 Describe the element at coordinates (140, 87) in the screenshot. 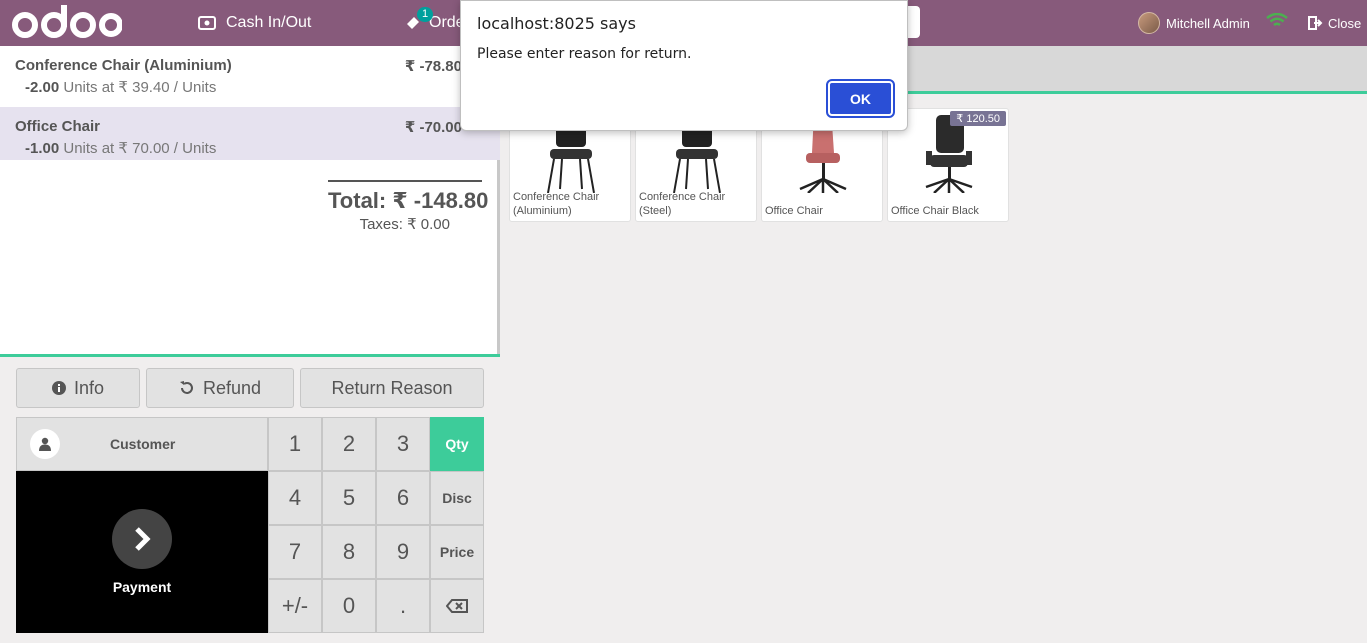

I see `order-line-unit: Units at ₹ 39.40 / Units` at that location.